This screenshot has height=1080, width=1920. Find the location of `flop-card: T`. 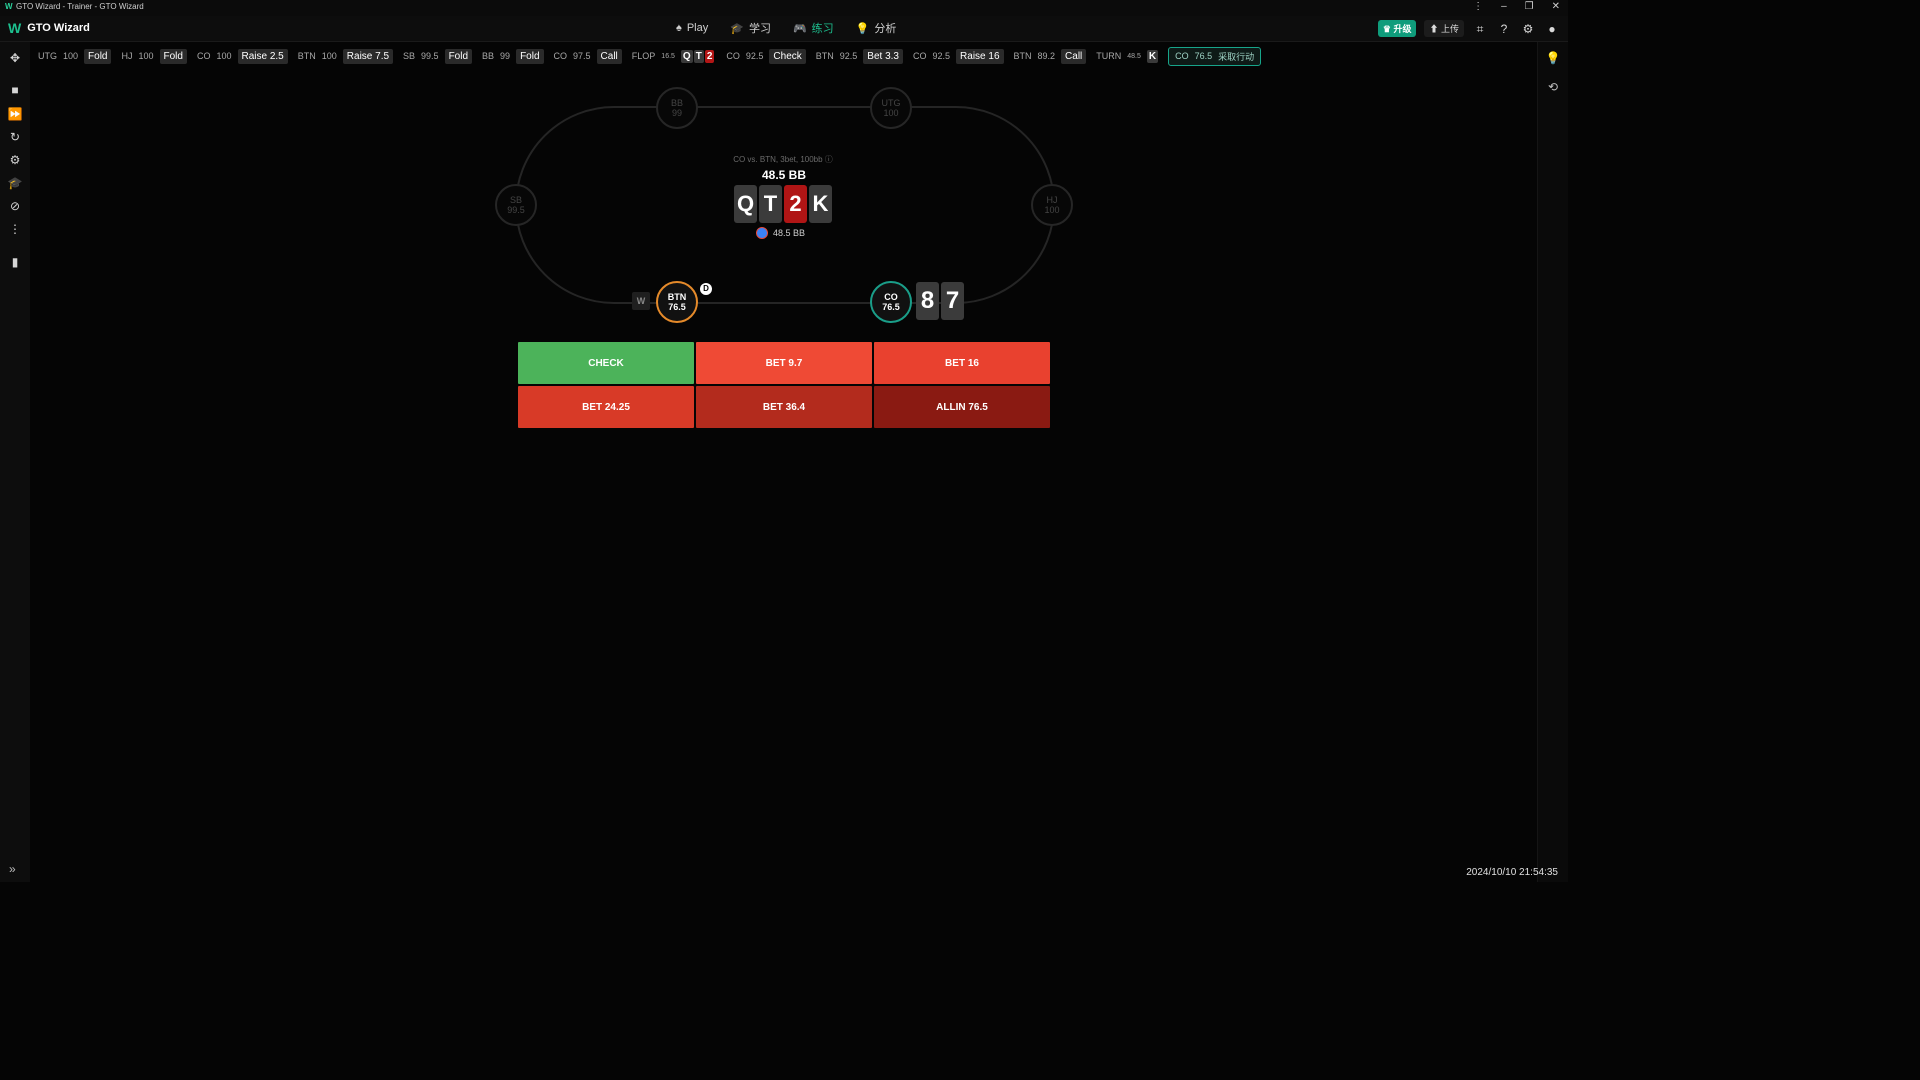

flop-card: T is located at coordinates (698, 56).